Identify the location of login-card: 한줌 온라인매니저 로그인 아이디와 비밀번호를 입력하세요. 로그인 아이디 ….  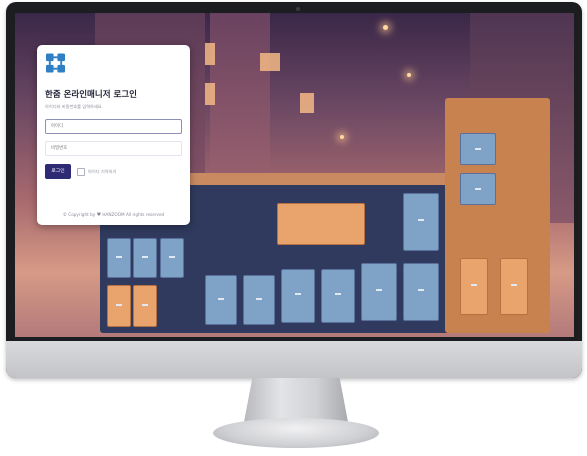
(113, 135).